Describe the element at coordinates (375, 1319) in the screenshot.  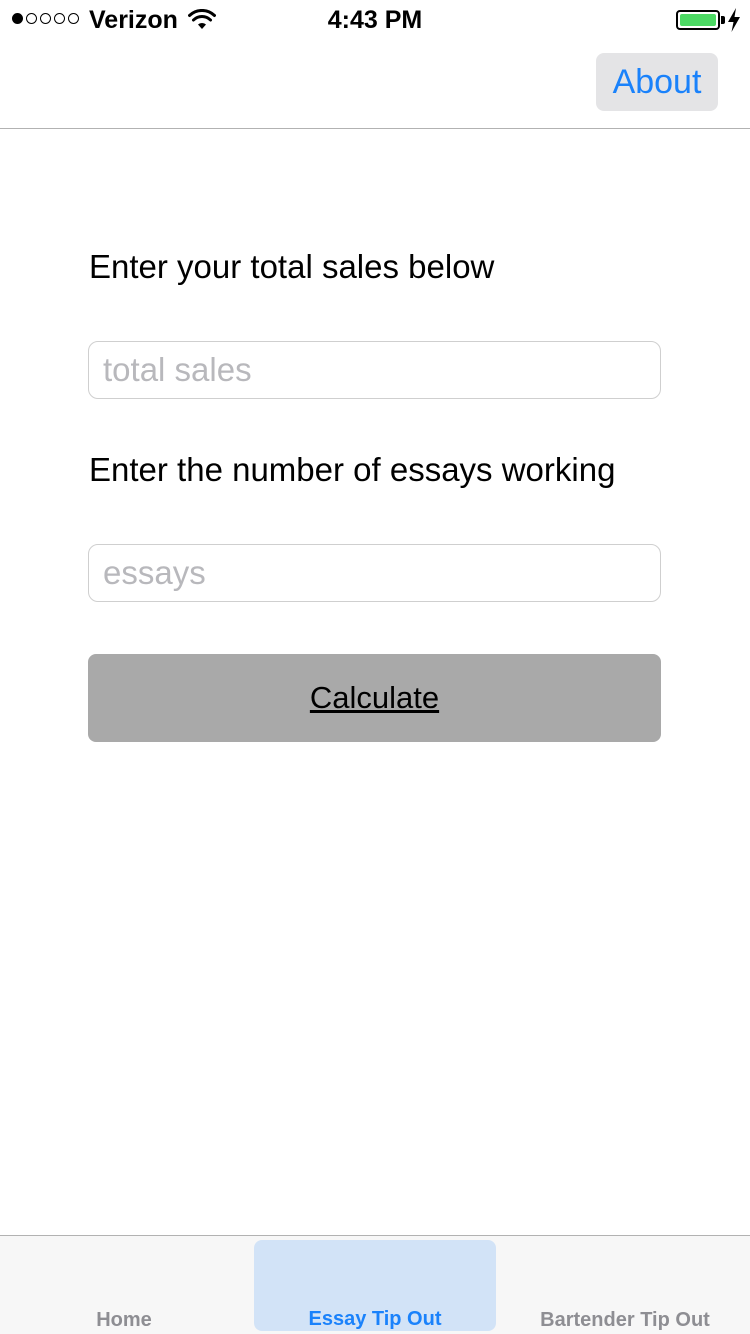
I see `tab-essay-tip-out-label: Essay Tip Out` at that location.